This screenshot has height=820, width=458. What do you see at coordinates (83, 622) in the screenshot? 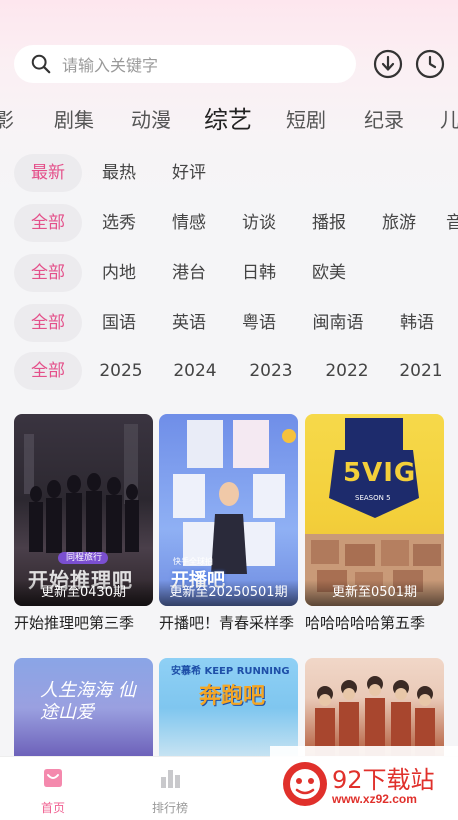
I see `show-title: 开始推理吧第三季` at bounding box center [83, 622].